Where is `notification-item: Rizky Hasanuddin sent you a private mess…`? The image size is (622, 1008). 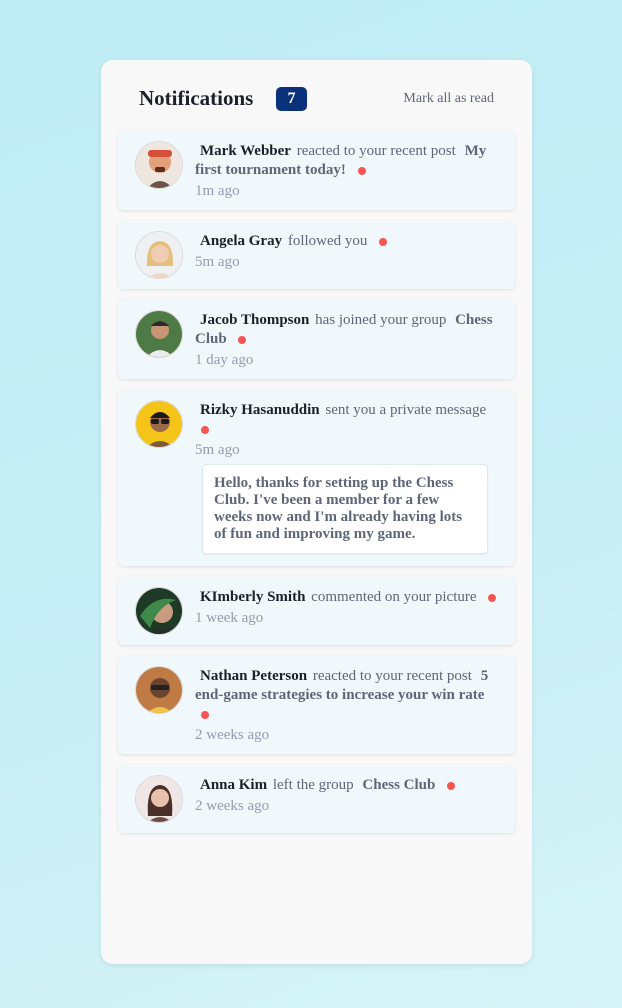 notification-item: Rizky Hasanuddin sent you a private mess… is located at coordinates (316, 478).